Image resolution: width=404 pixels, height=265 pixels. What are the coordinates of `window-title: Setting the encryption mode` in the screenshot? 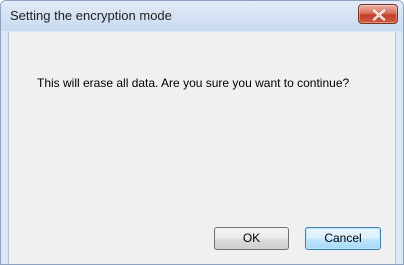 It's located at (91, 15).